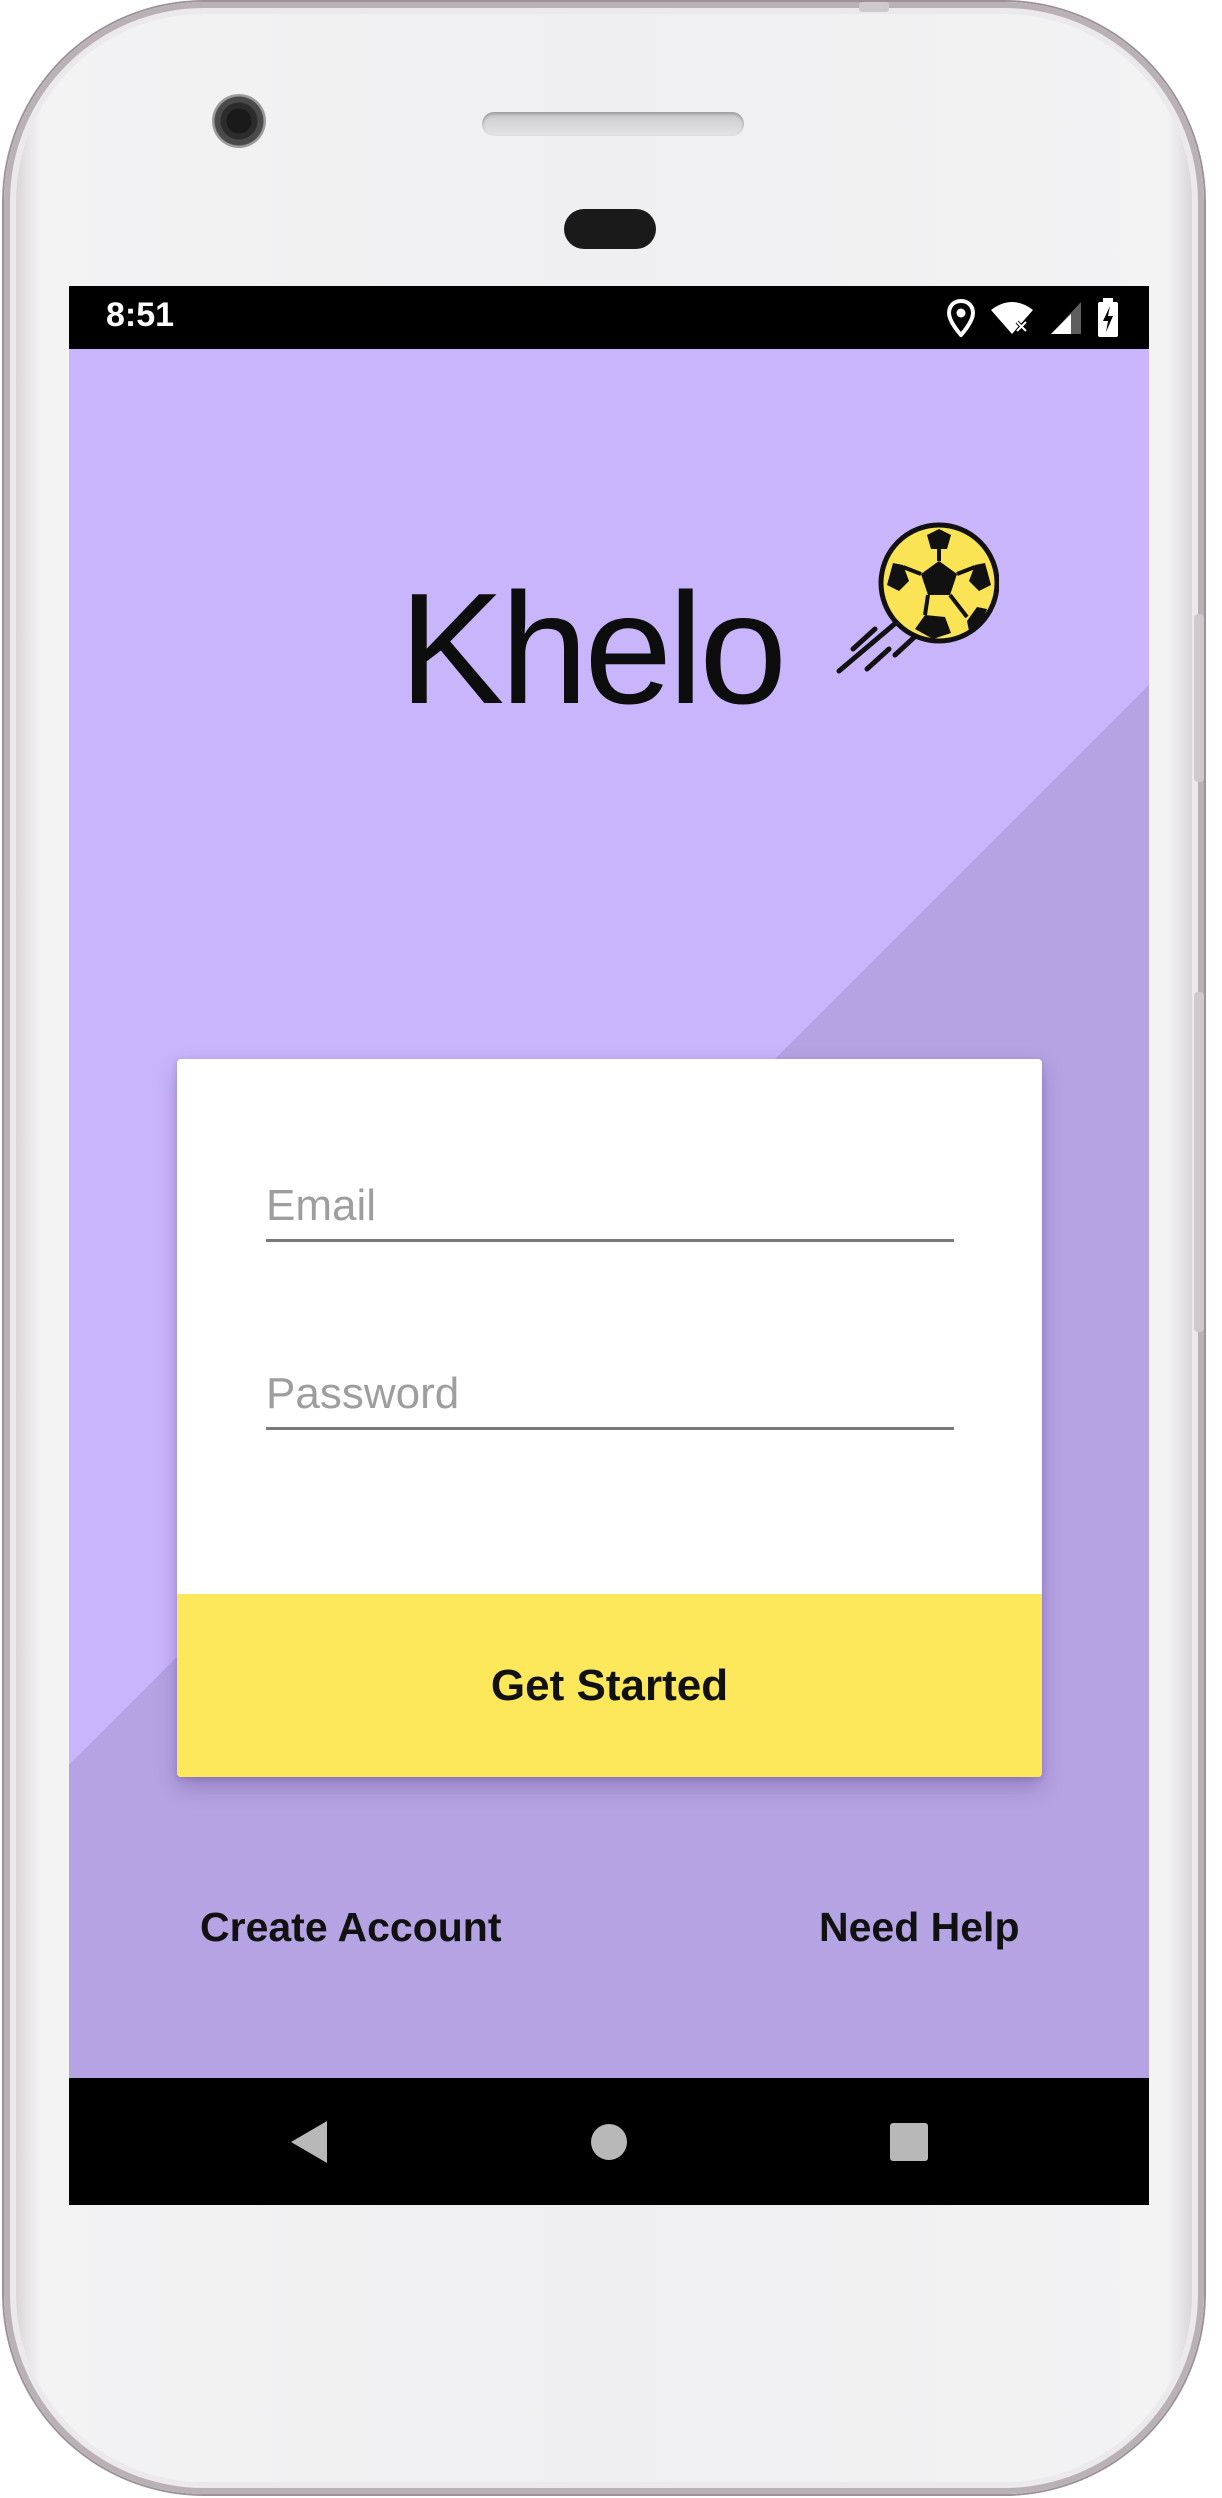 The width and height of the screenshot is (1222, 2498). I want to click on back-icon, so click(309, 2141).